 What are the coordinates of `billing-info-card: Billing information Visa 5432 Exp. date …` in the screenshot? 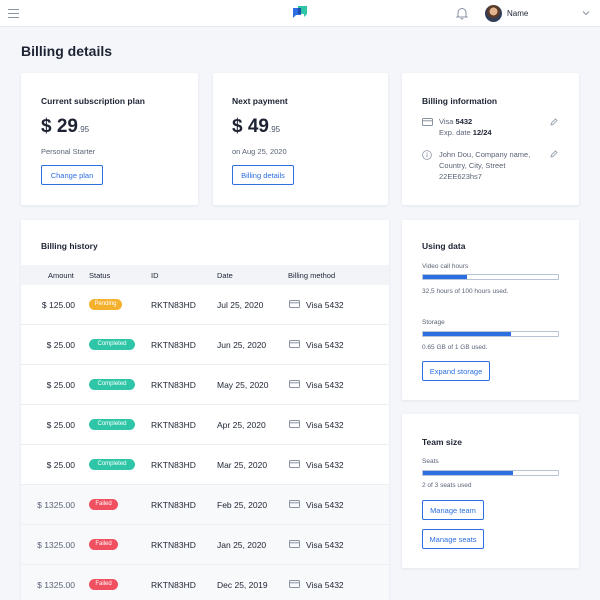 It's located at (490, 139).